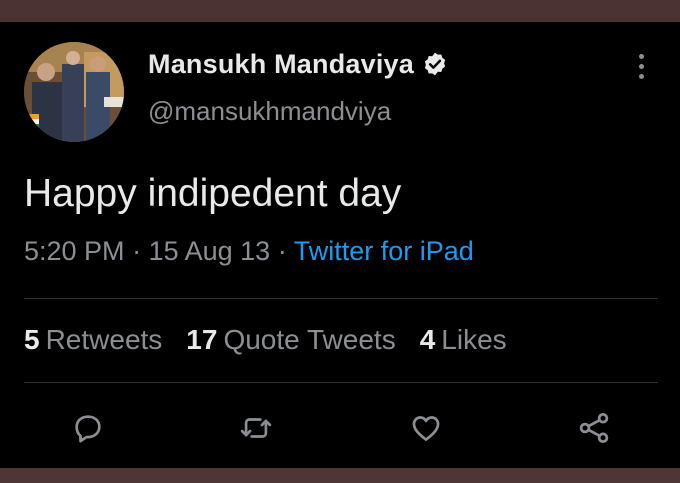 The height and width of the screenshot is (483, 680). I want to click on retweet-icon, so click(256, 428).